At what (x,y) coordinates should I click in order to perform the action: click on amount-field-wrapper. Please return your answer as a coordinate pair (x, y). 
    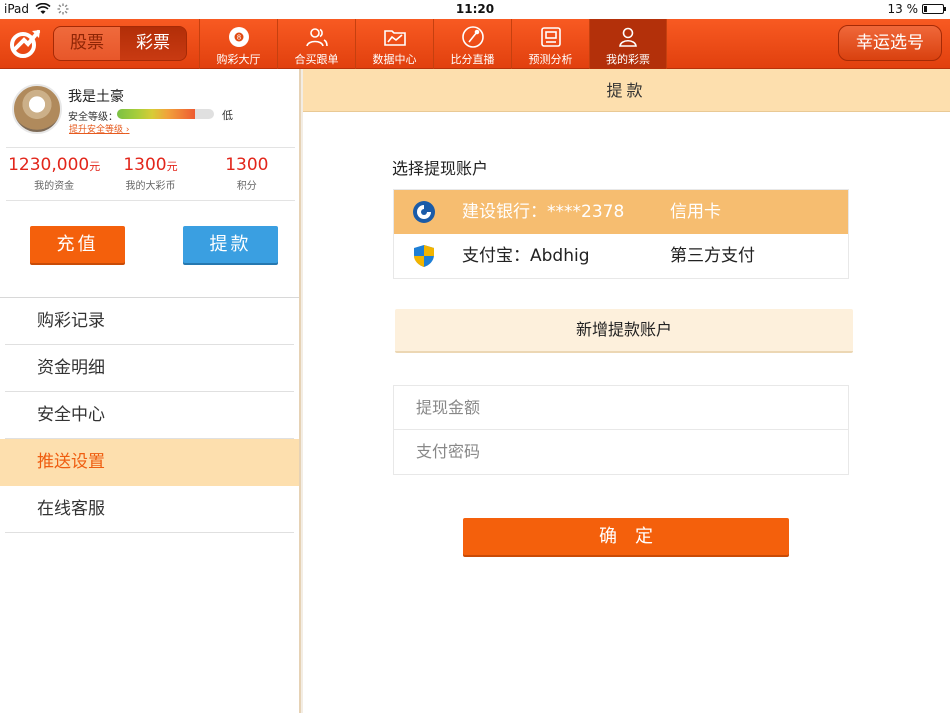
    Looking at the image, I should click on (621, 408).